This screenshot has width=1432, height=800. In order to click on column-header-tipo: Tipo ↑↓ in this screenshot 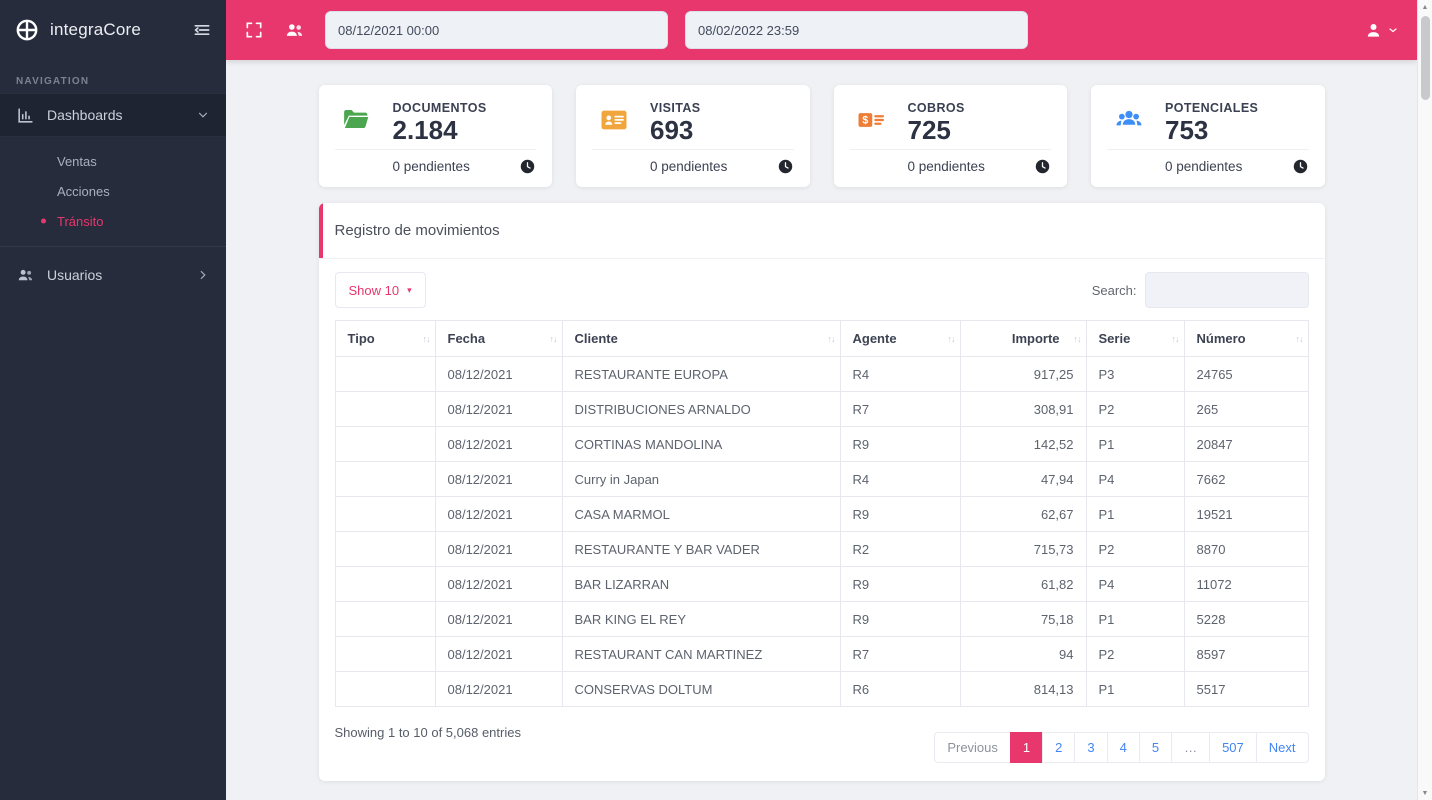, I will do `click(385, 338)`.